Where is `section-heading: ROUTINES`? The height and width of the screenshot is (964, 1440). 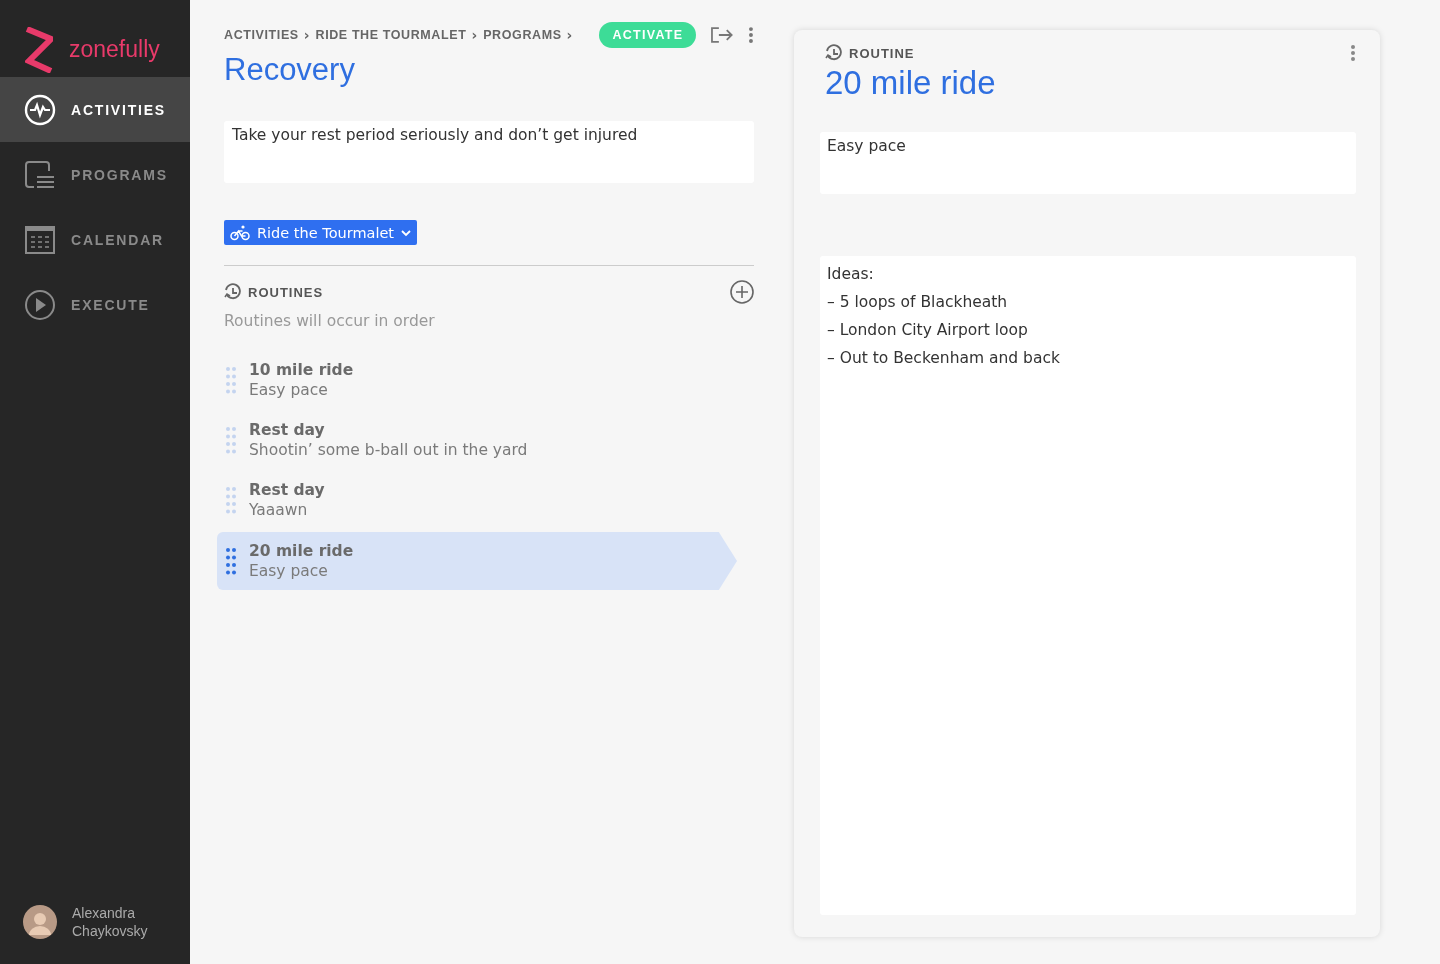
section-heading: ROUTINES is located at coordinates (286, 292).